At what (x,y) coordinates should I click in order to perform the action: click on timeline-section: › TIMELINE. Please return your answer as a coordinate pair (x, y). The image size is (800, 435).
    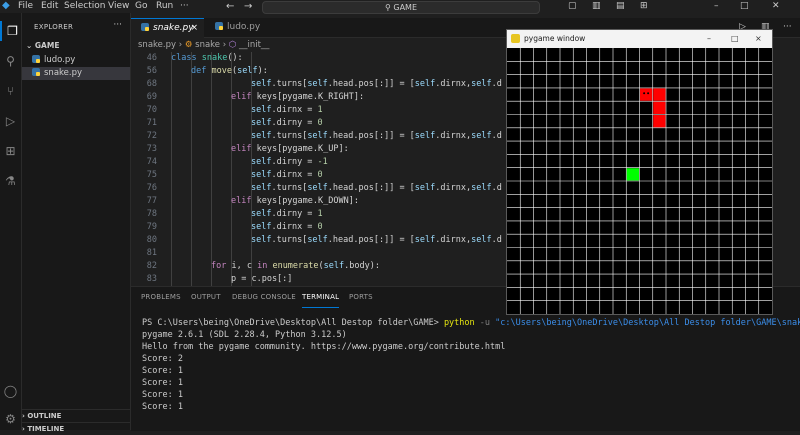
    Looking at the image, I should click on (76, 428).